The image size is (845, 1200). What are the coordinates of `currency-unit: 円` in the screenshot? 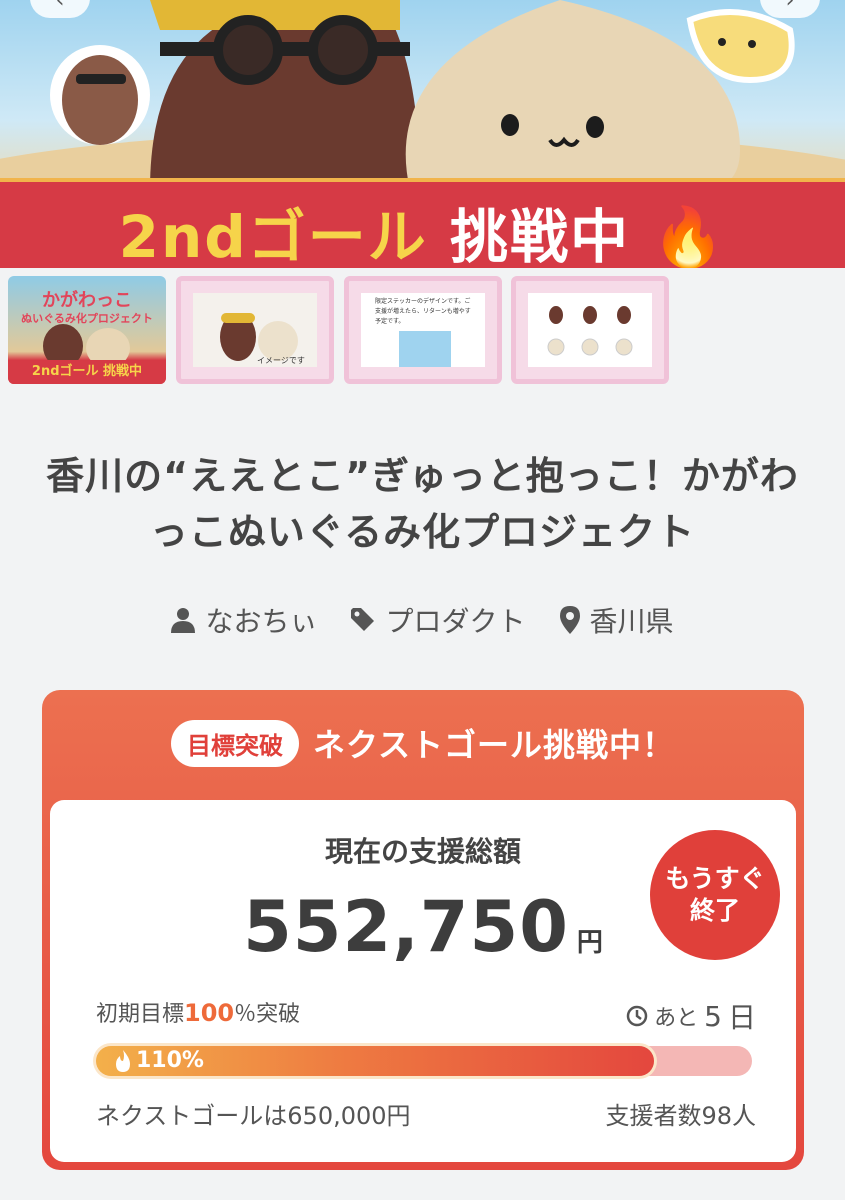 It's located at (589, 943).